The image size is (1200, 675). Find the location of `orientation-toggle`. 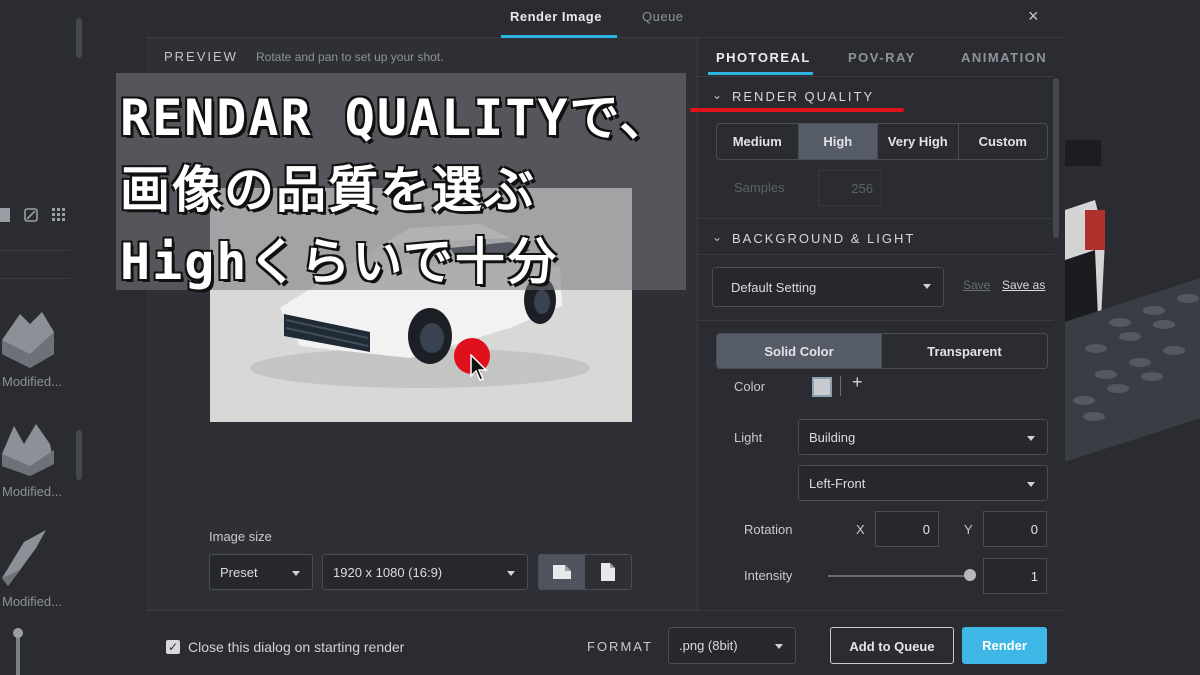

orientation-toggle is located at coordinates (585, 572).